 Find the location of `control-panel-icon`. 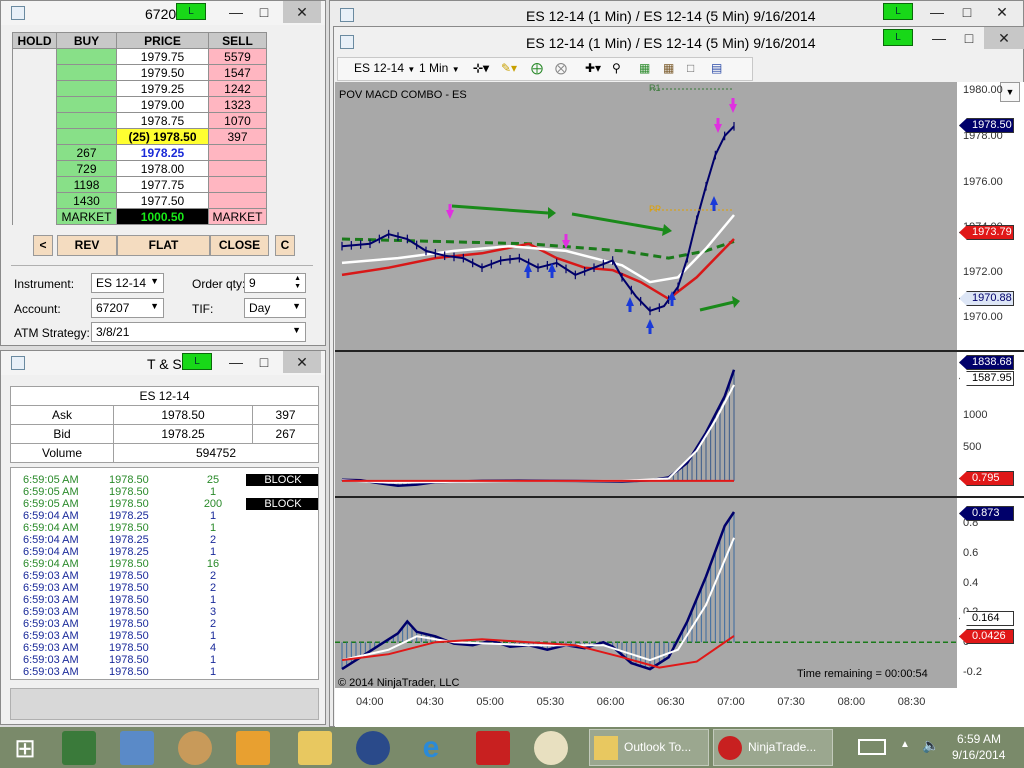

control-panel-icon is located at coordinates (137, 748).